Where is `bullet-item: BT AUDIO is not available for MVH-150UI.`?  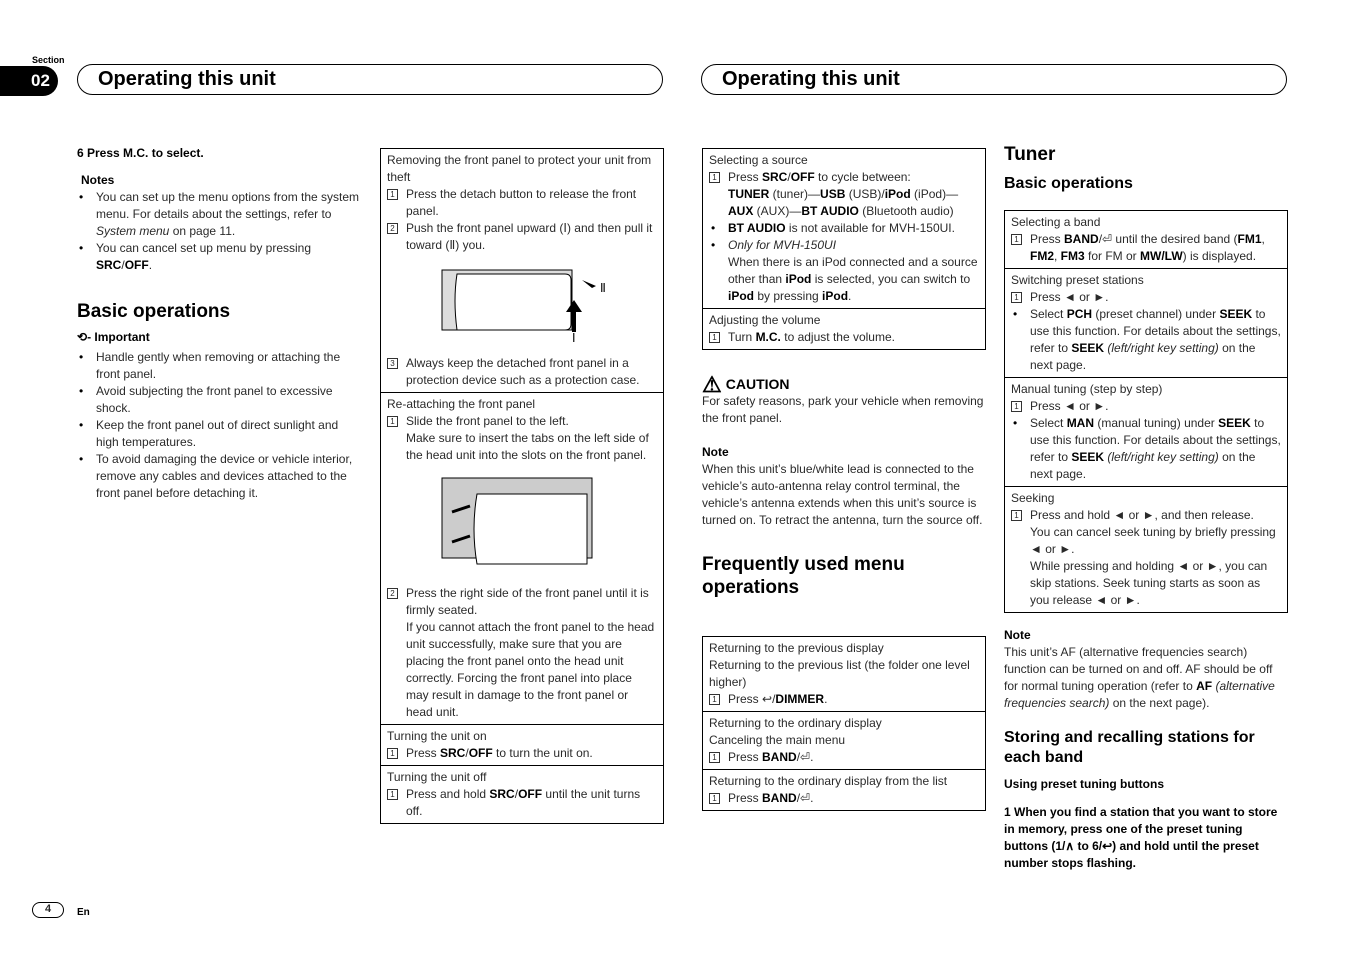 bullet-item: BT AUDIO is not available for MVH-150UI. is located at coordinates (844, 228).